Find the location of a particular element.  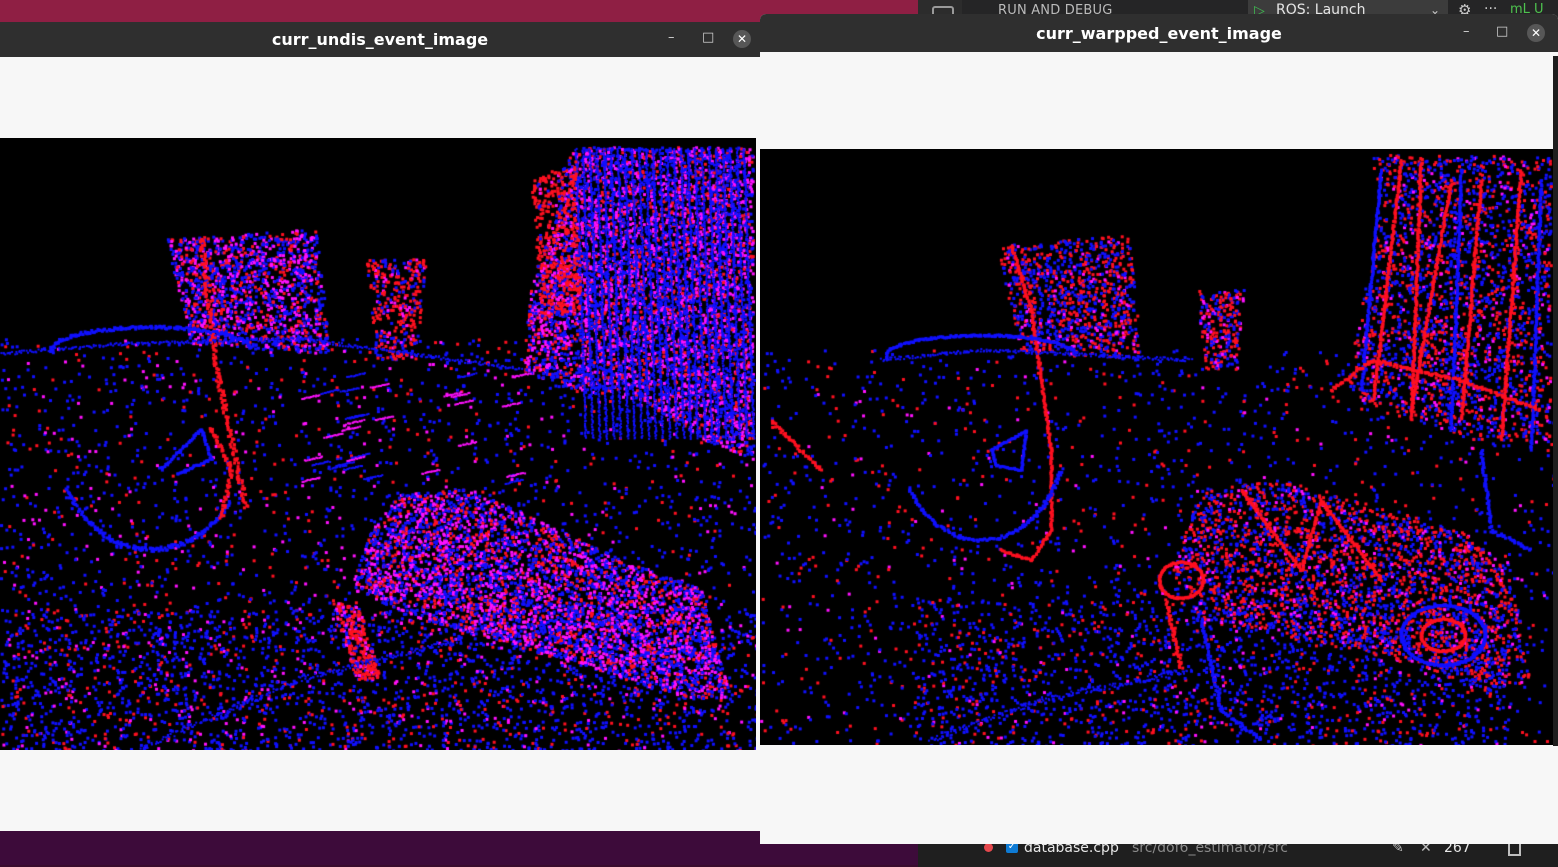

window-titlebar: curr_warpped_event_image – □ ✕ is located at coordinates (1159, 33).